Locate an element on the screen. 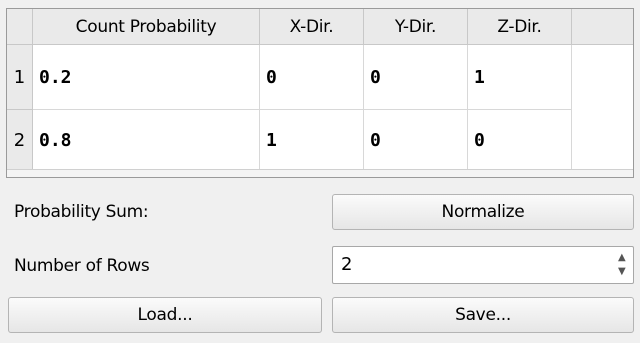 This screenshot has height=343, width=640. table-cell-count-probability: 0.8 is located at coordinates (146, 140).